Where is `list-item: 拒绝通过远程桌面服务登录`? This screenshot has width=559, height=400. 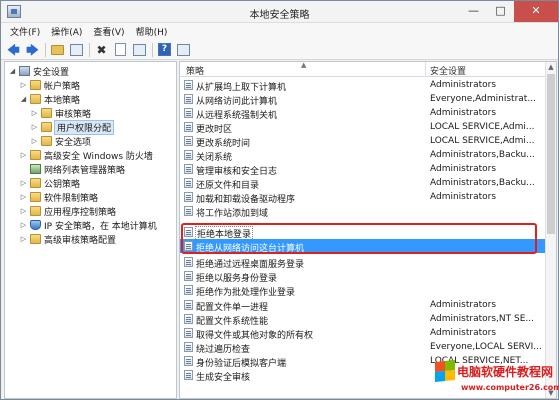 list-item: 拒绝通过远程桌面服务登录 is located at coordinates (363, 262).